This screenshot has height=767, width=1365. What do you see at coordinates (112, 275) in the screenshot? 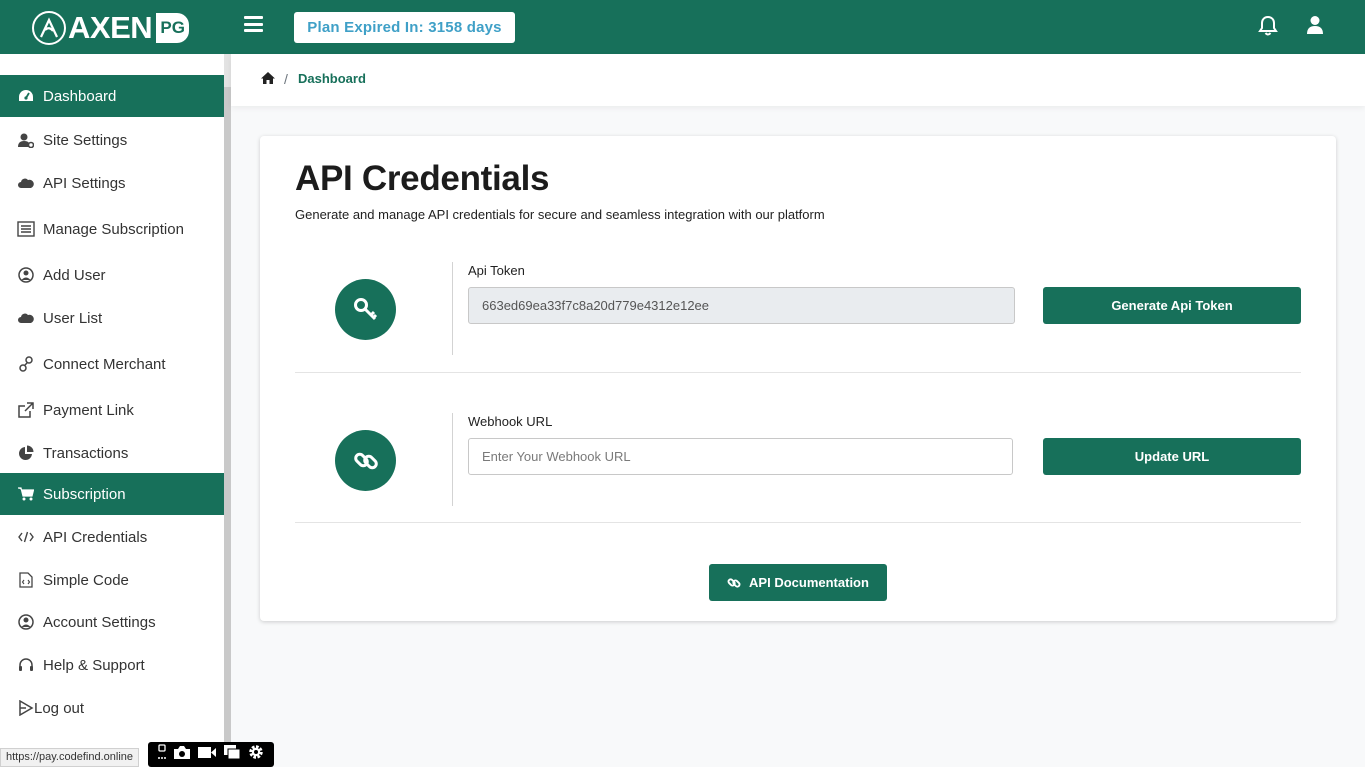
I see `sidebar-item-add-user: Add User` at bounding box center [112, 275].